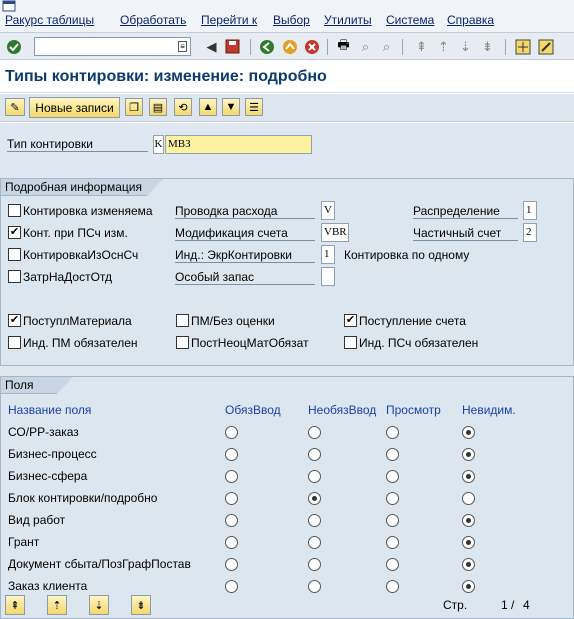 This screenshot has height=619, width=574. What do you see at coordinates (365, 46) in the screenshot?
I see `find-icon: ⌕` at bounding box center [365, 46].